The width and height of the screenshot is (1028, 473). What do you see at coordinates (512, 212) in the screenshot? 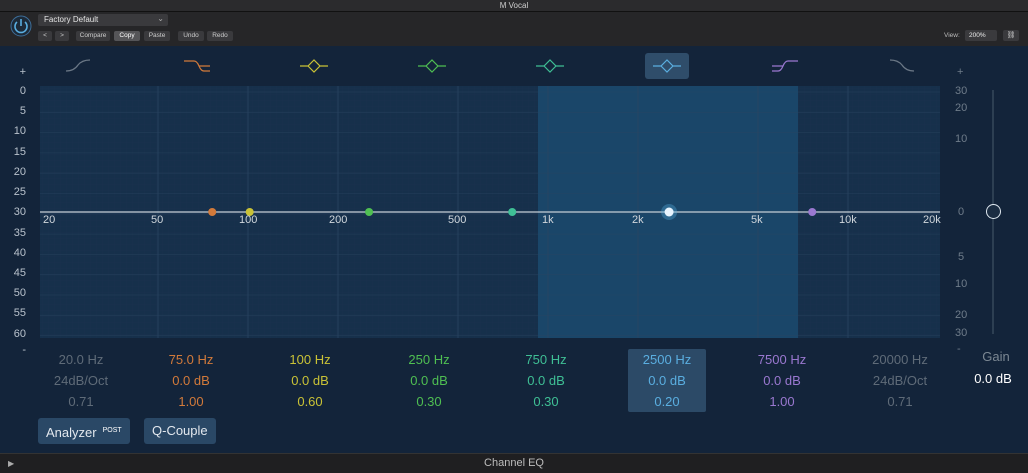
I see `band-5-handle` at bounding box center [512, 212].